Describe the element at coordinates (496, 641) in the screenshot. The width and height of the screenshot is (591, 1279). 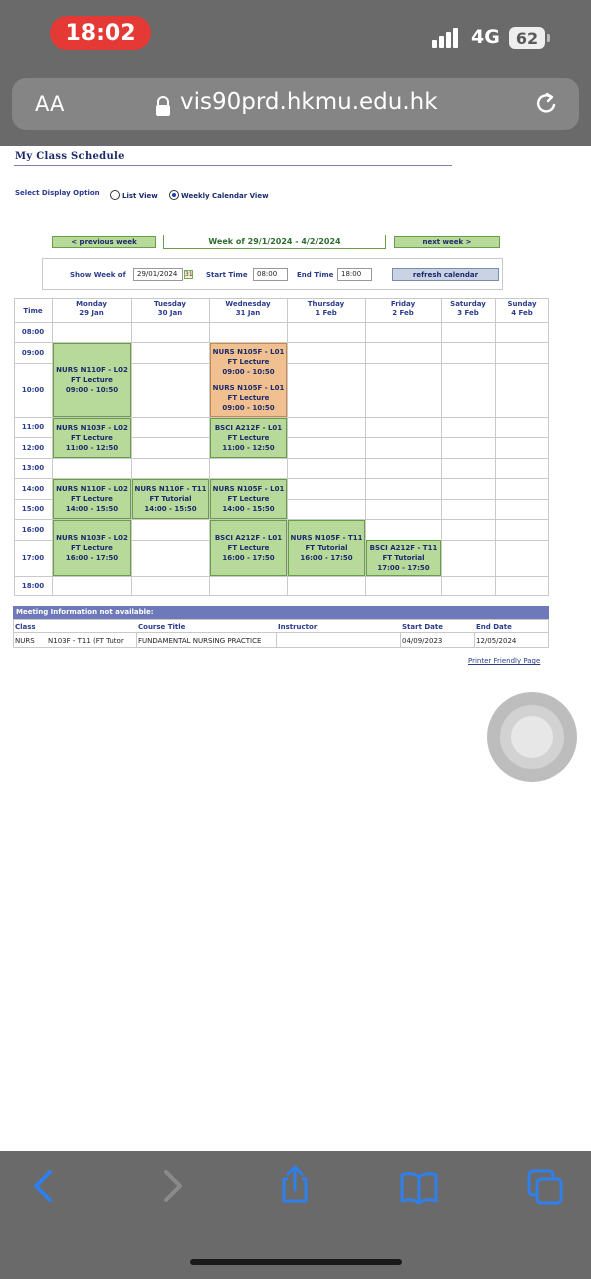
I see `end-date: 12/05/2024` at that location.